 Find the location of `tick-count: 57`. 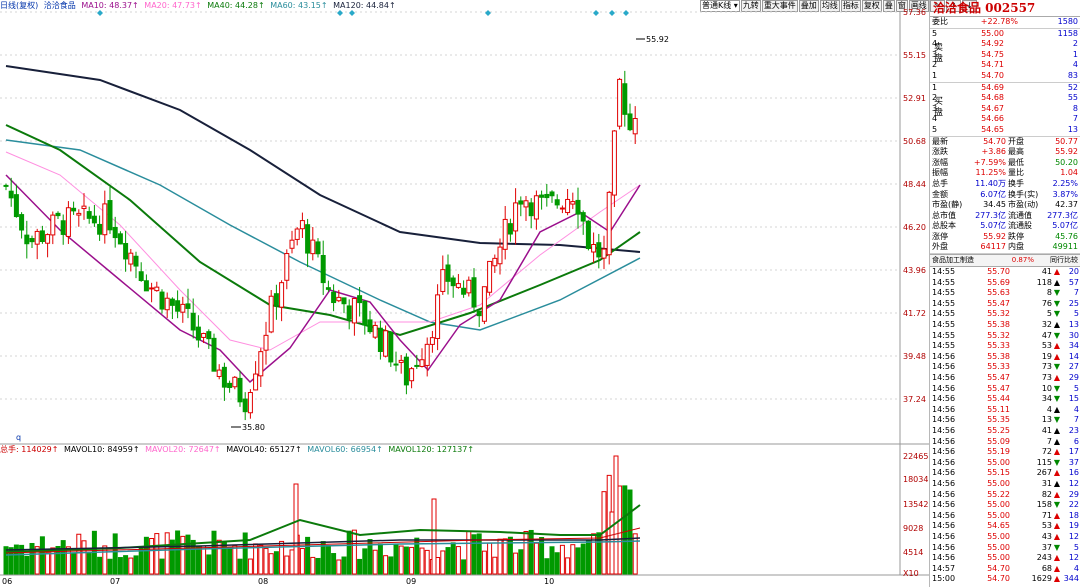

tick-count: 57 is located at coordinates (1073, 282).